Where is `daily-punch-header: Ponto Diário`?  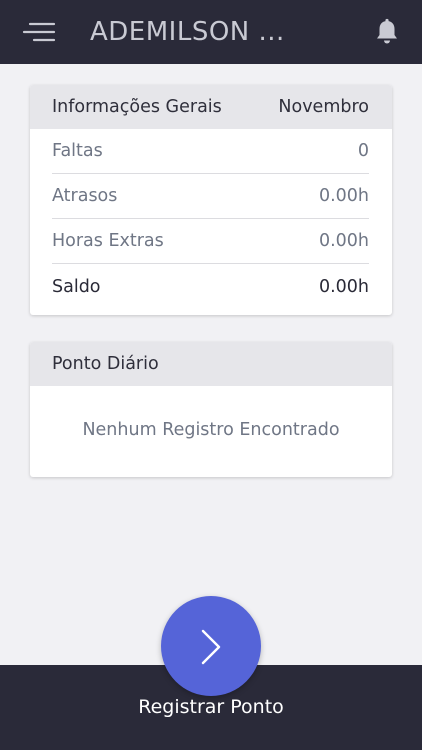
daily-punch-header: Ponto Diário is located at coordinates (211, 364).